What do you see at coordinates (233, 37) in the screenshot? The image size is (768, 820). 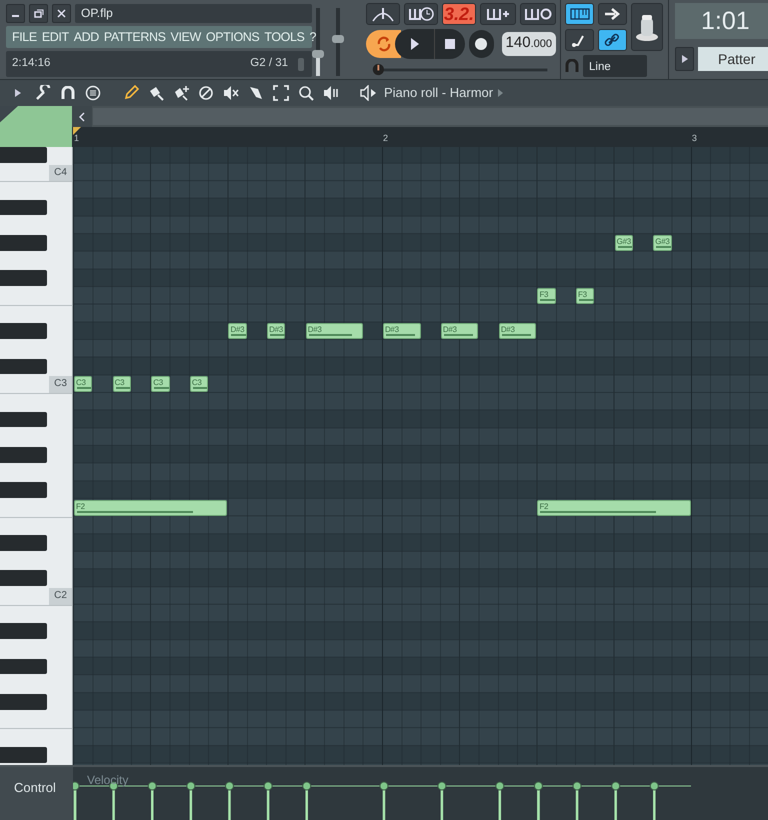 I see `menu-item: OPTIONS` at bounding box center [233, 37].